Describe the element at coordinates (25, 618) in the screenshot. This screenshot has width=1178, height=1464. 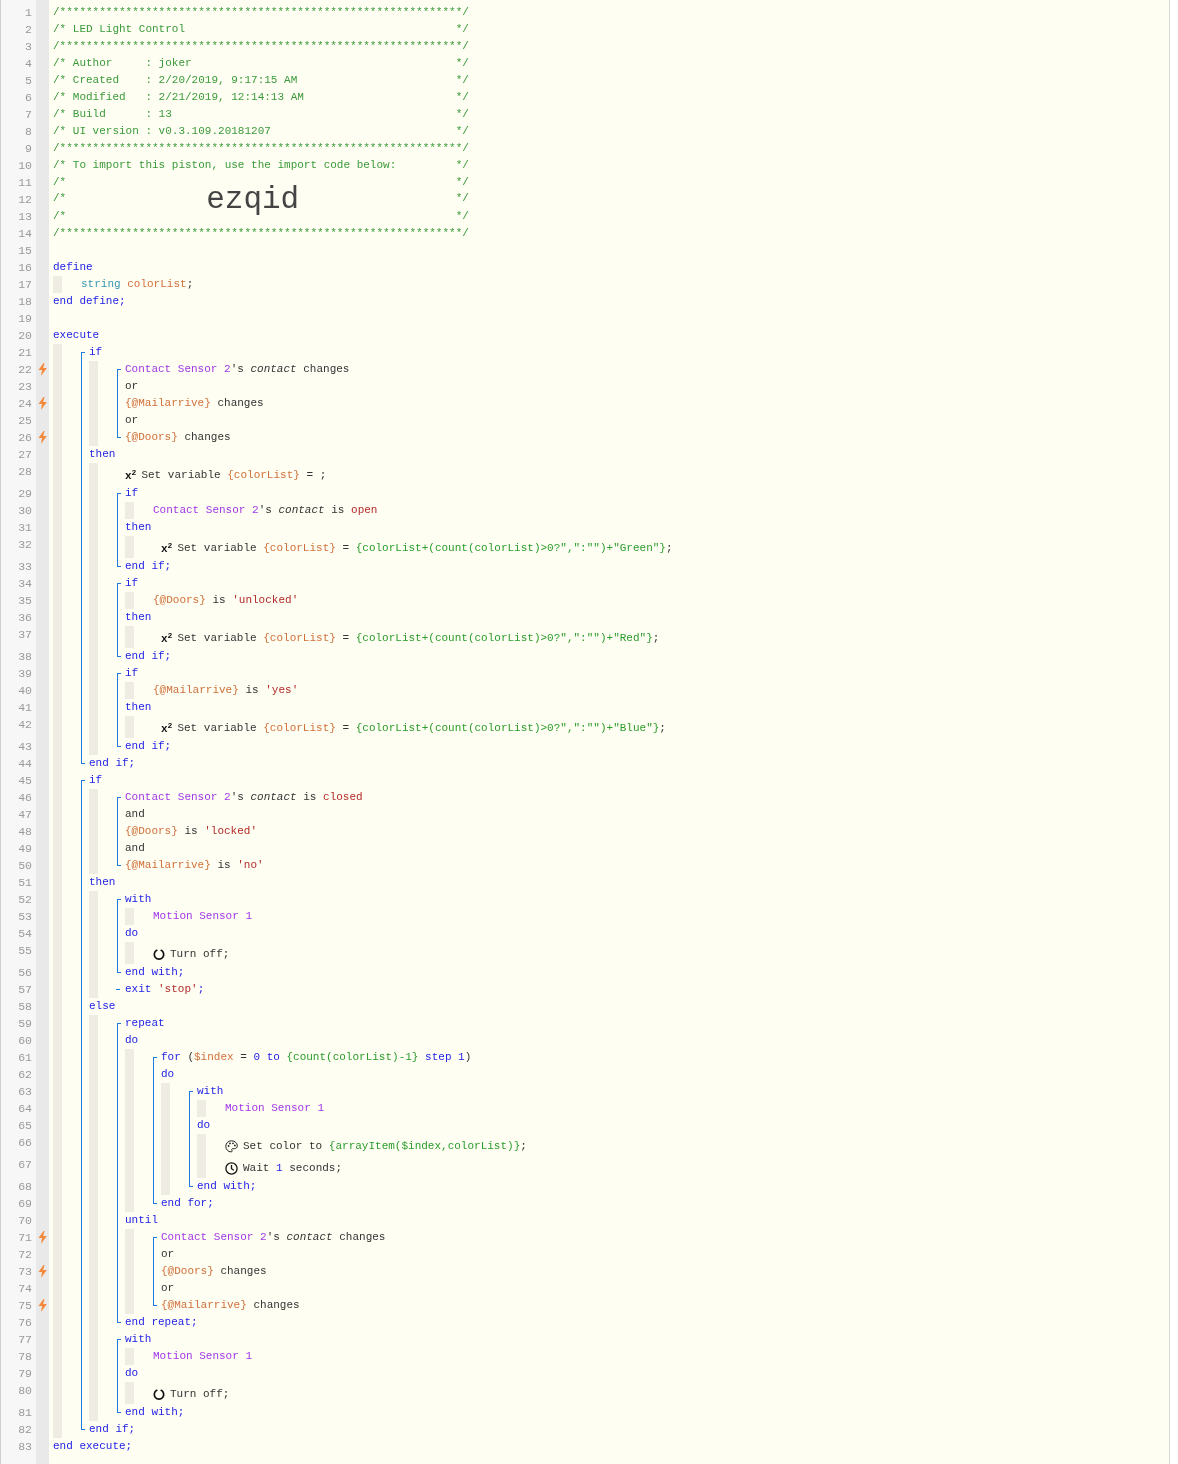
I see `line-number: 36` at that location.